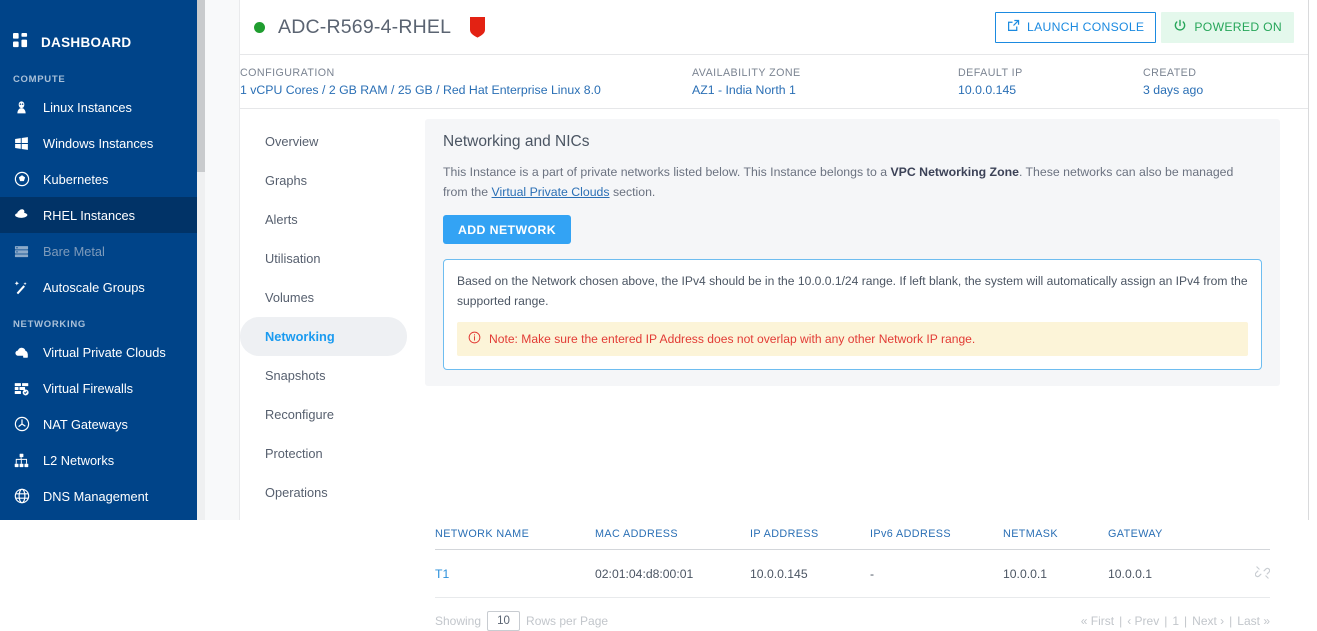  Describe the element at coordinates (1169, 573) in the screenshot. I see `cell-gateway: 10.0.0.1` at that location.